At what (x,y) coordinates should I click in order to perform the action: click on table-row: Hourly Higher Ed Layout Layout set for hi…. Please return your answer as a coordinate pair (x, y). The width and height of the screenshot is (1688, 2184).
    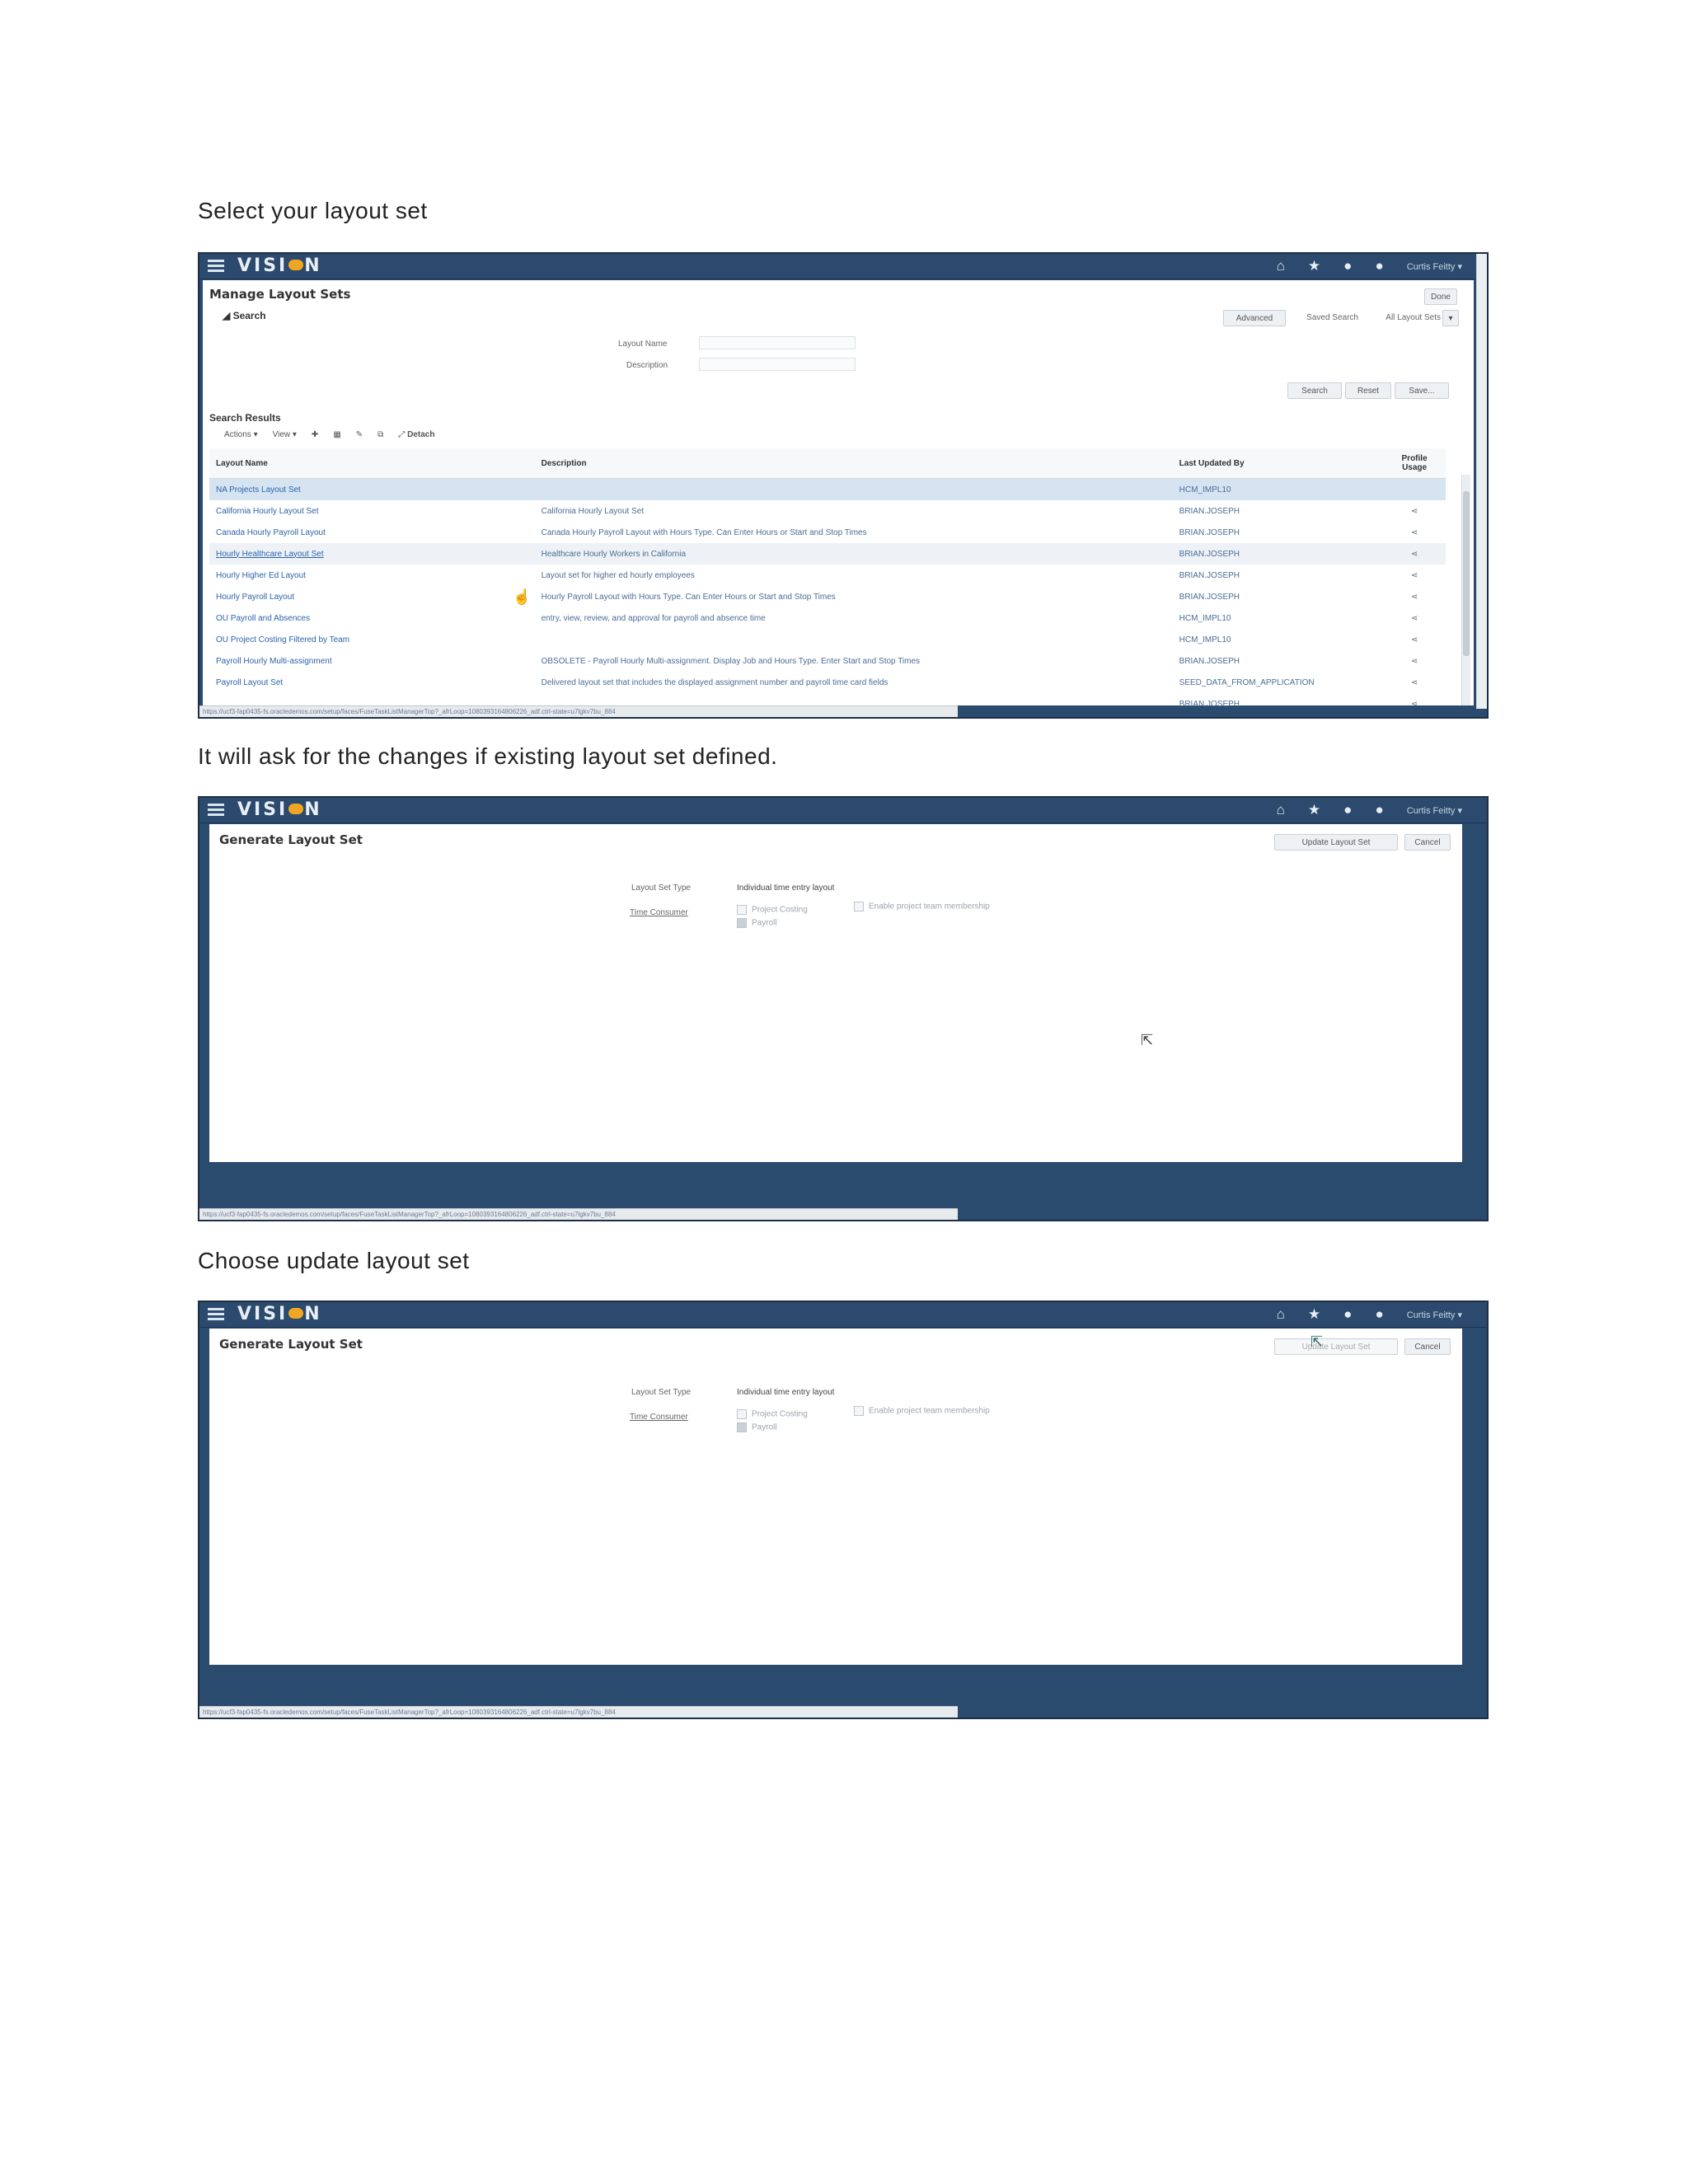
    Looking at the image, I should click on (828, 575).